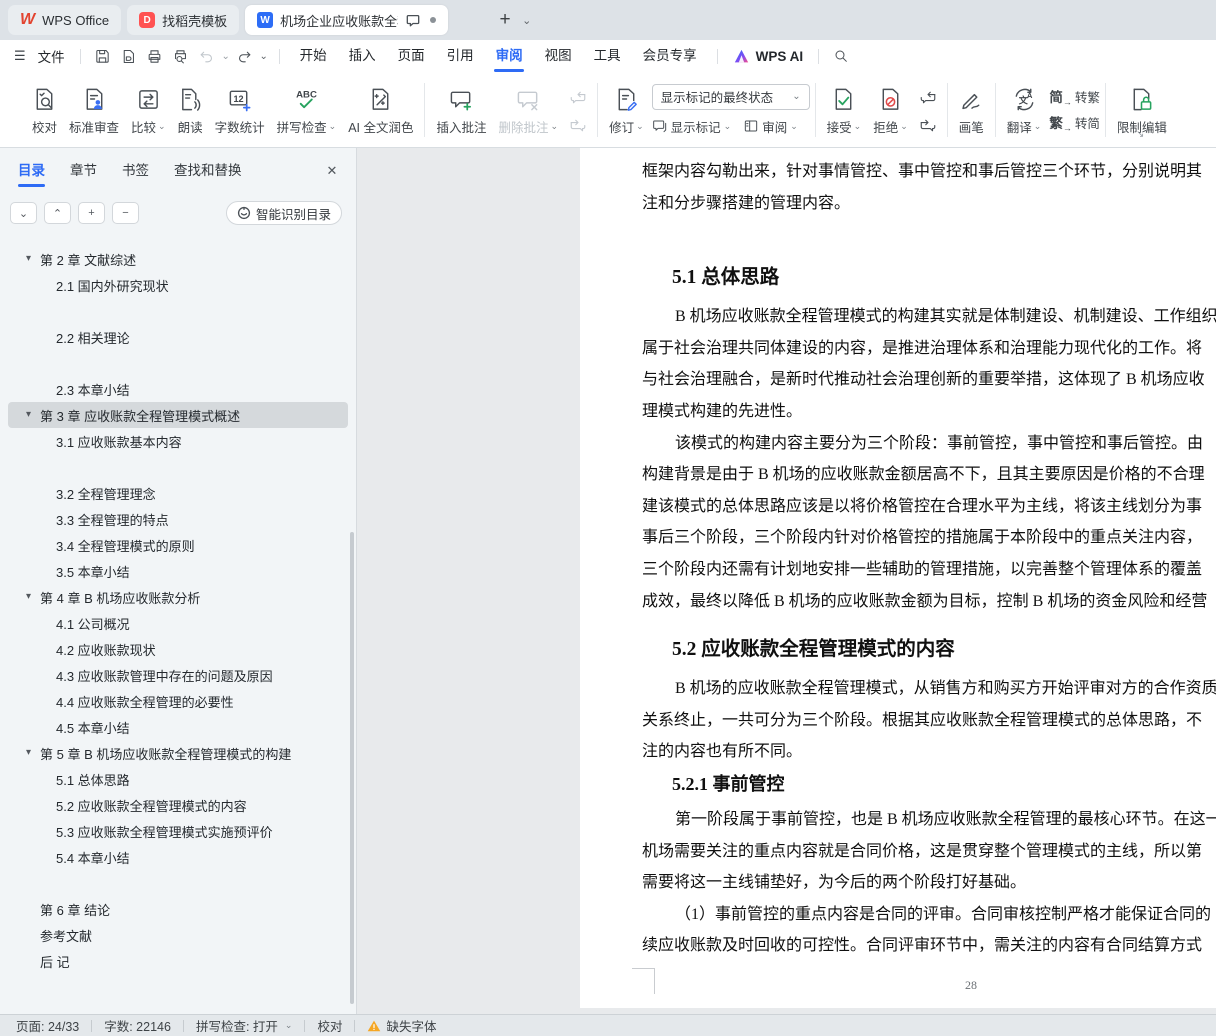 The height and width of the screenshot is (1036, 1216). Describe the element at coordinates (929, 752) in the screenshot. I see `document-text-line: 注的内容也有所不同。` at that location.